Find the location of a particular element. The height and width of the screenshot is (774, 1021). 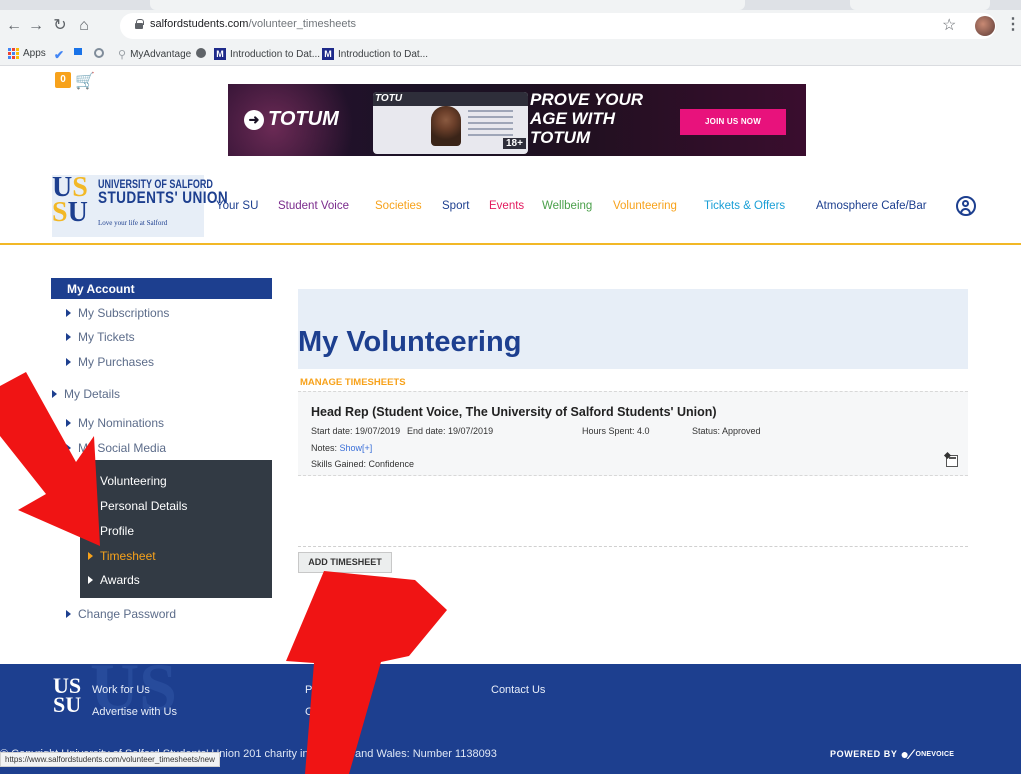

sidebar-item-nominations: My Nominations is located at coordinates (115, 423).